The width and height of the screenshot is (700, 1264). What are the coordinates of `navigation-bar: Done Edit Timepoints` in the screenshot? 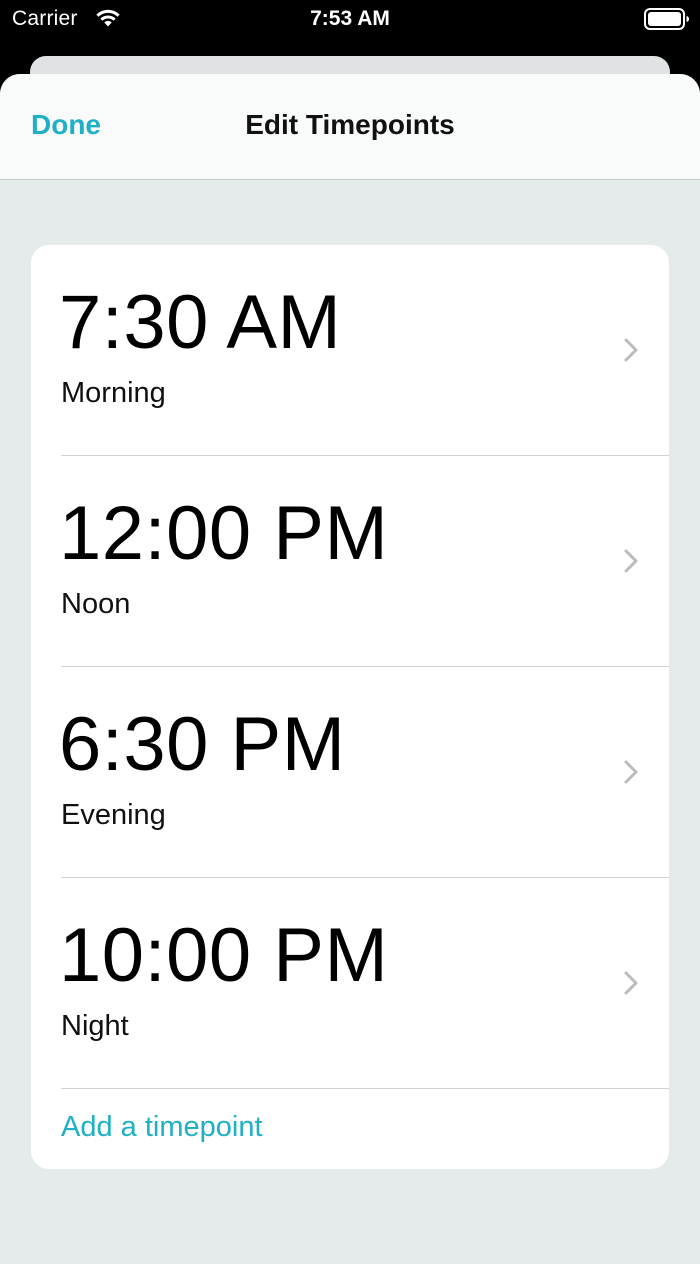 It's located at (350, 127).